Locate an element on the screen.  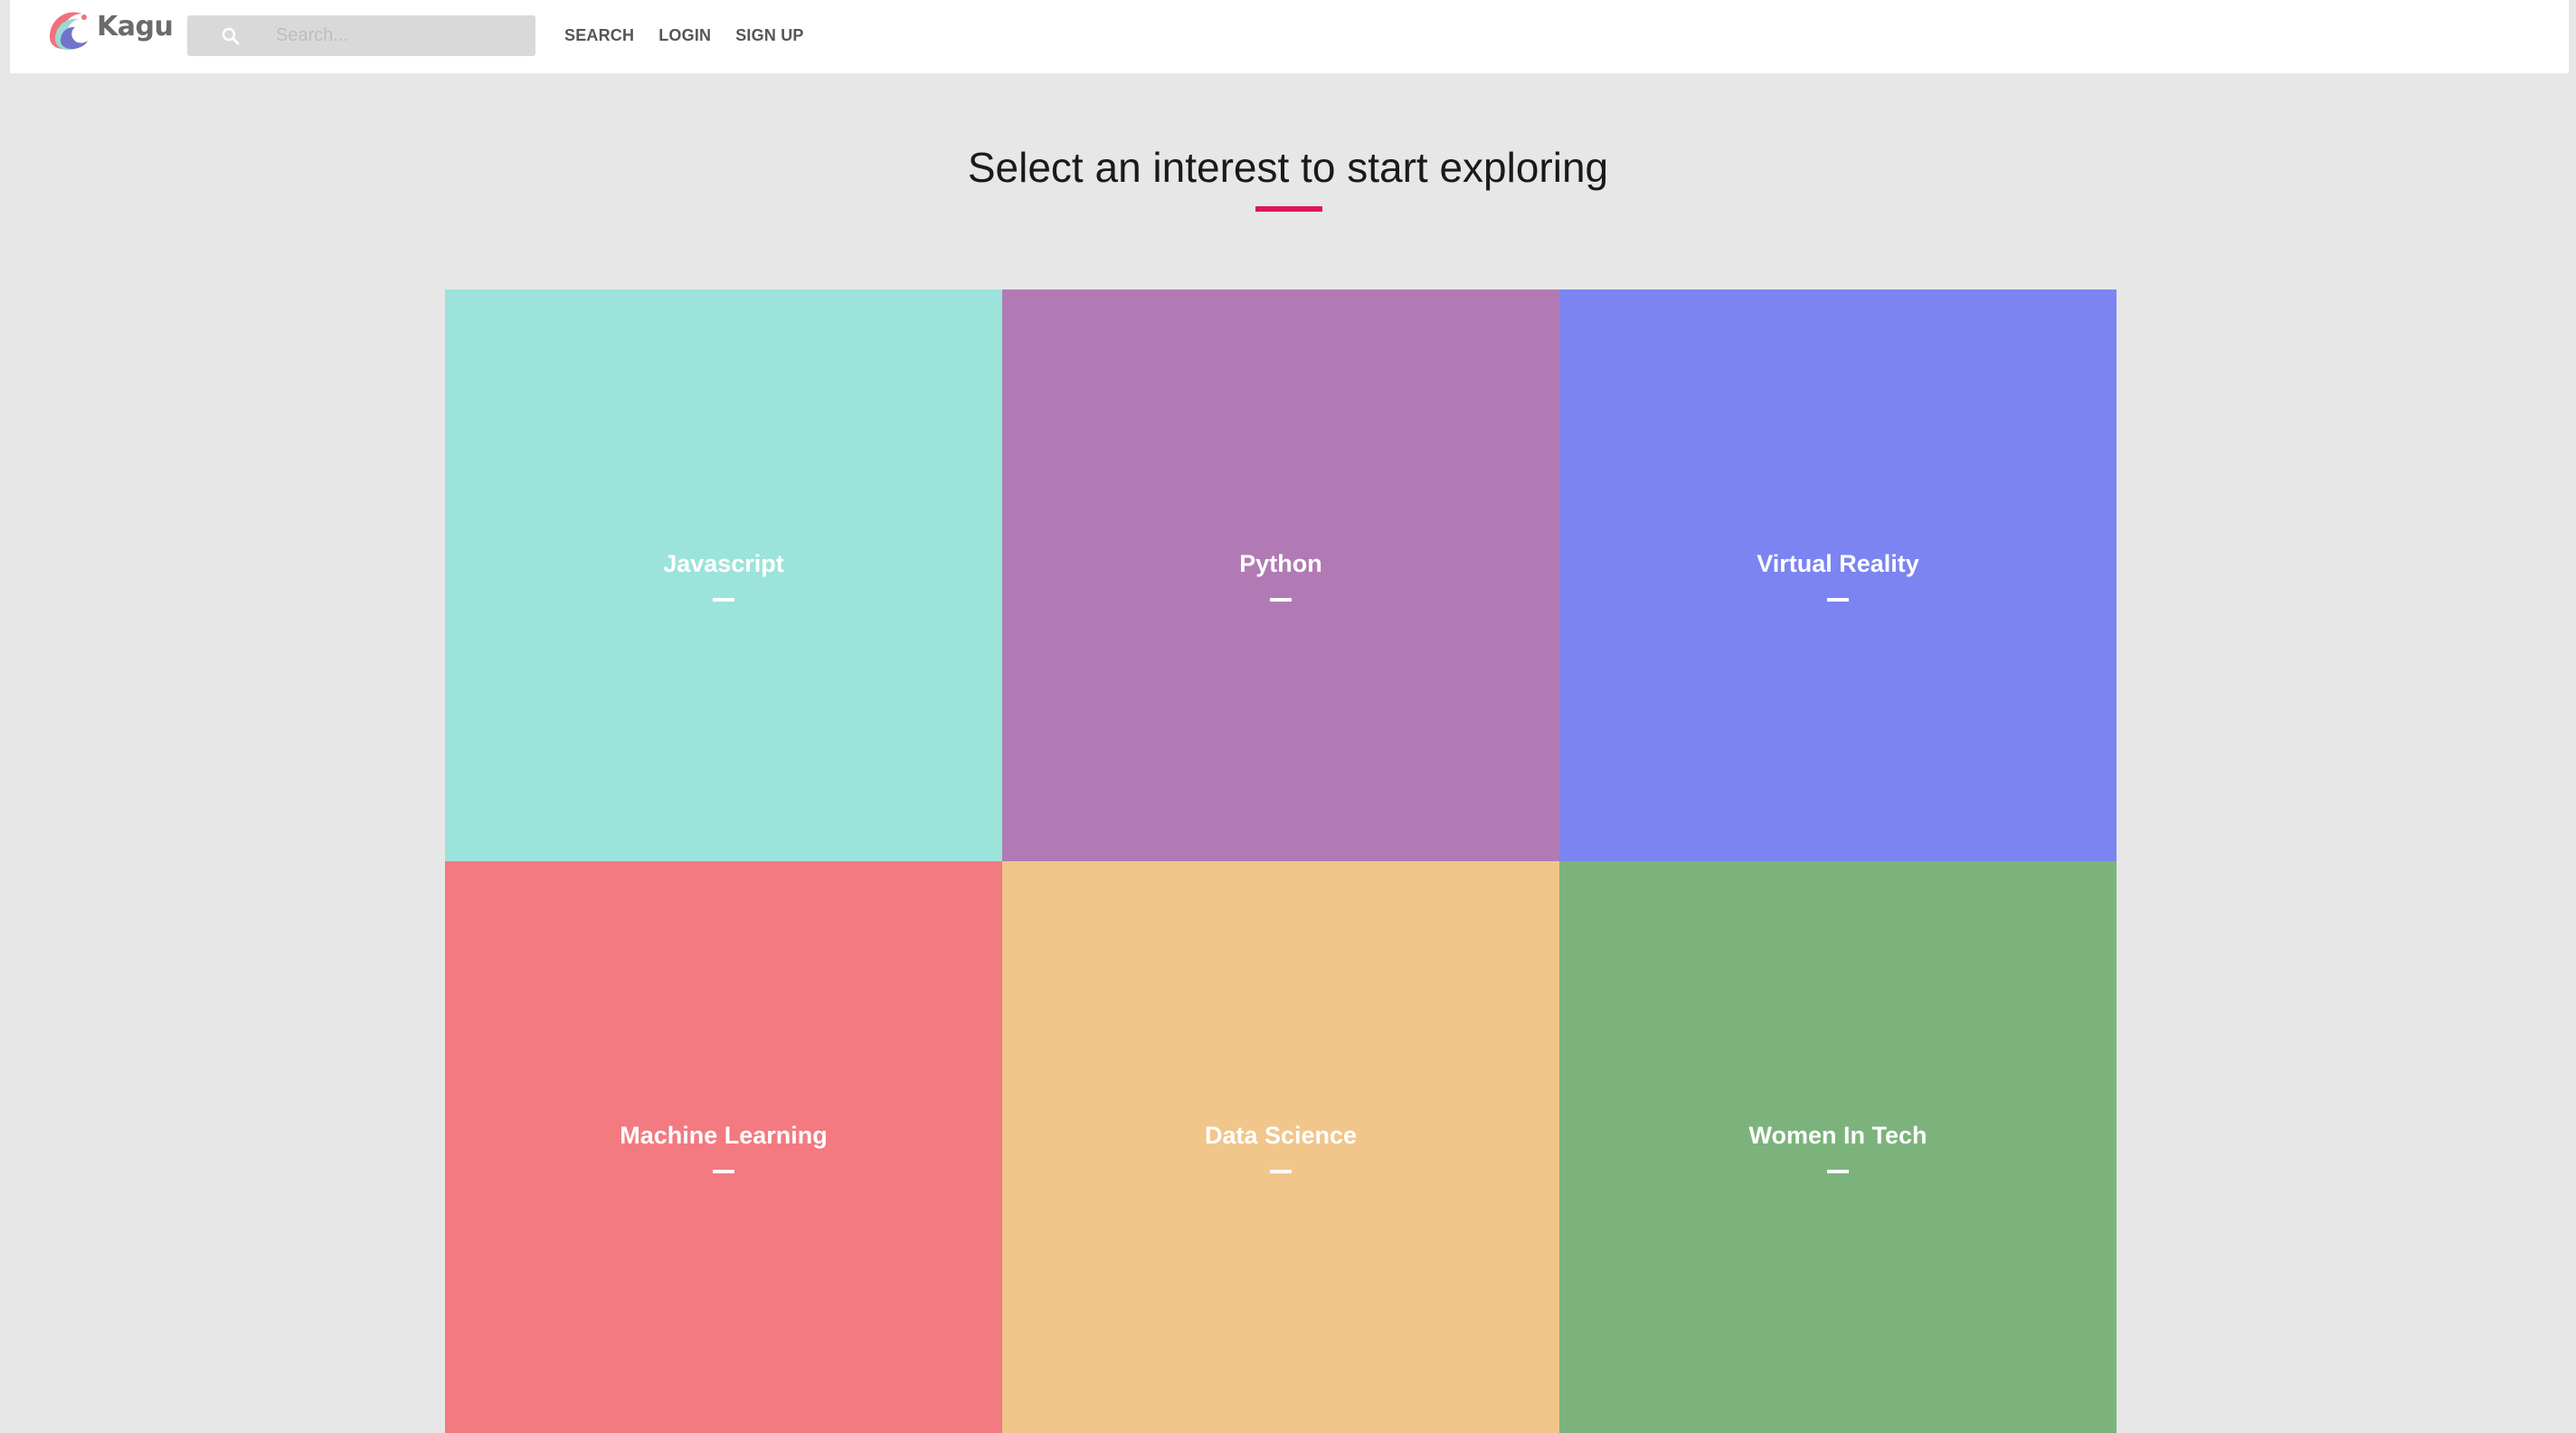
interest-tile-machine-learning: Machine Learning is located at coordinates (723, 1147).